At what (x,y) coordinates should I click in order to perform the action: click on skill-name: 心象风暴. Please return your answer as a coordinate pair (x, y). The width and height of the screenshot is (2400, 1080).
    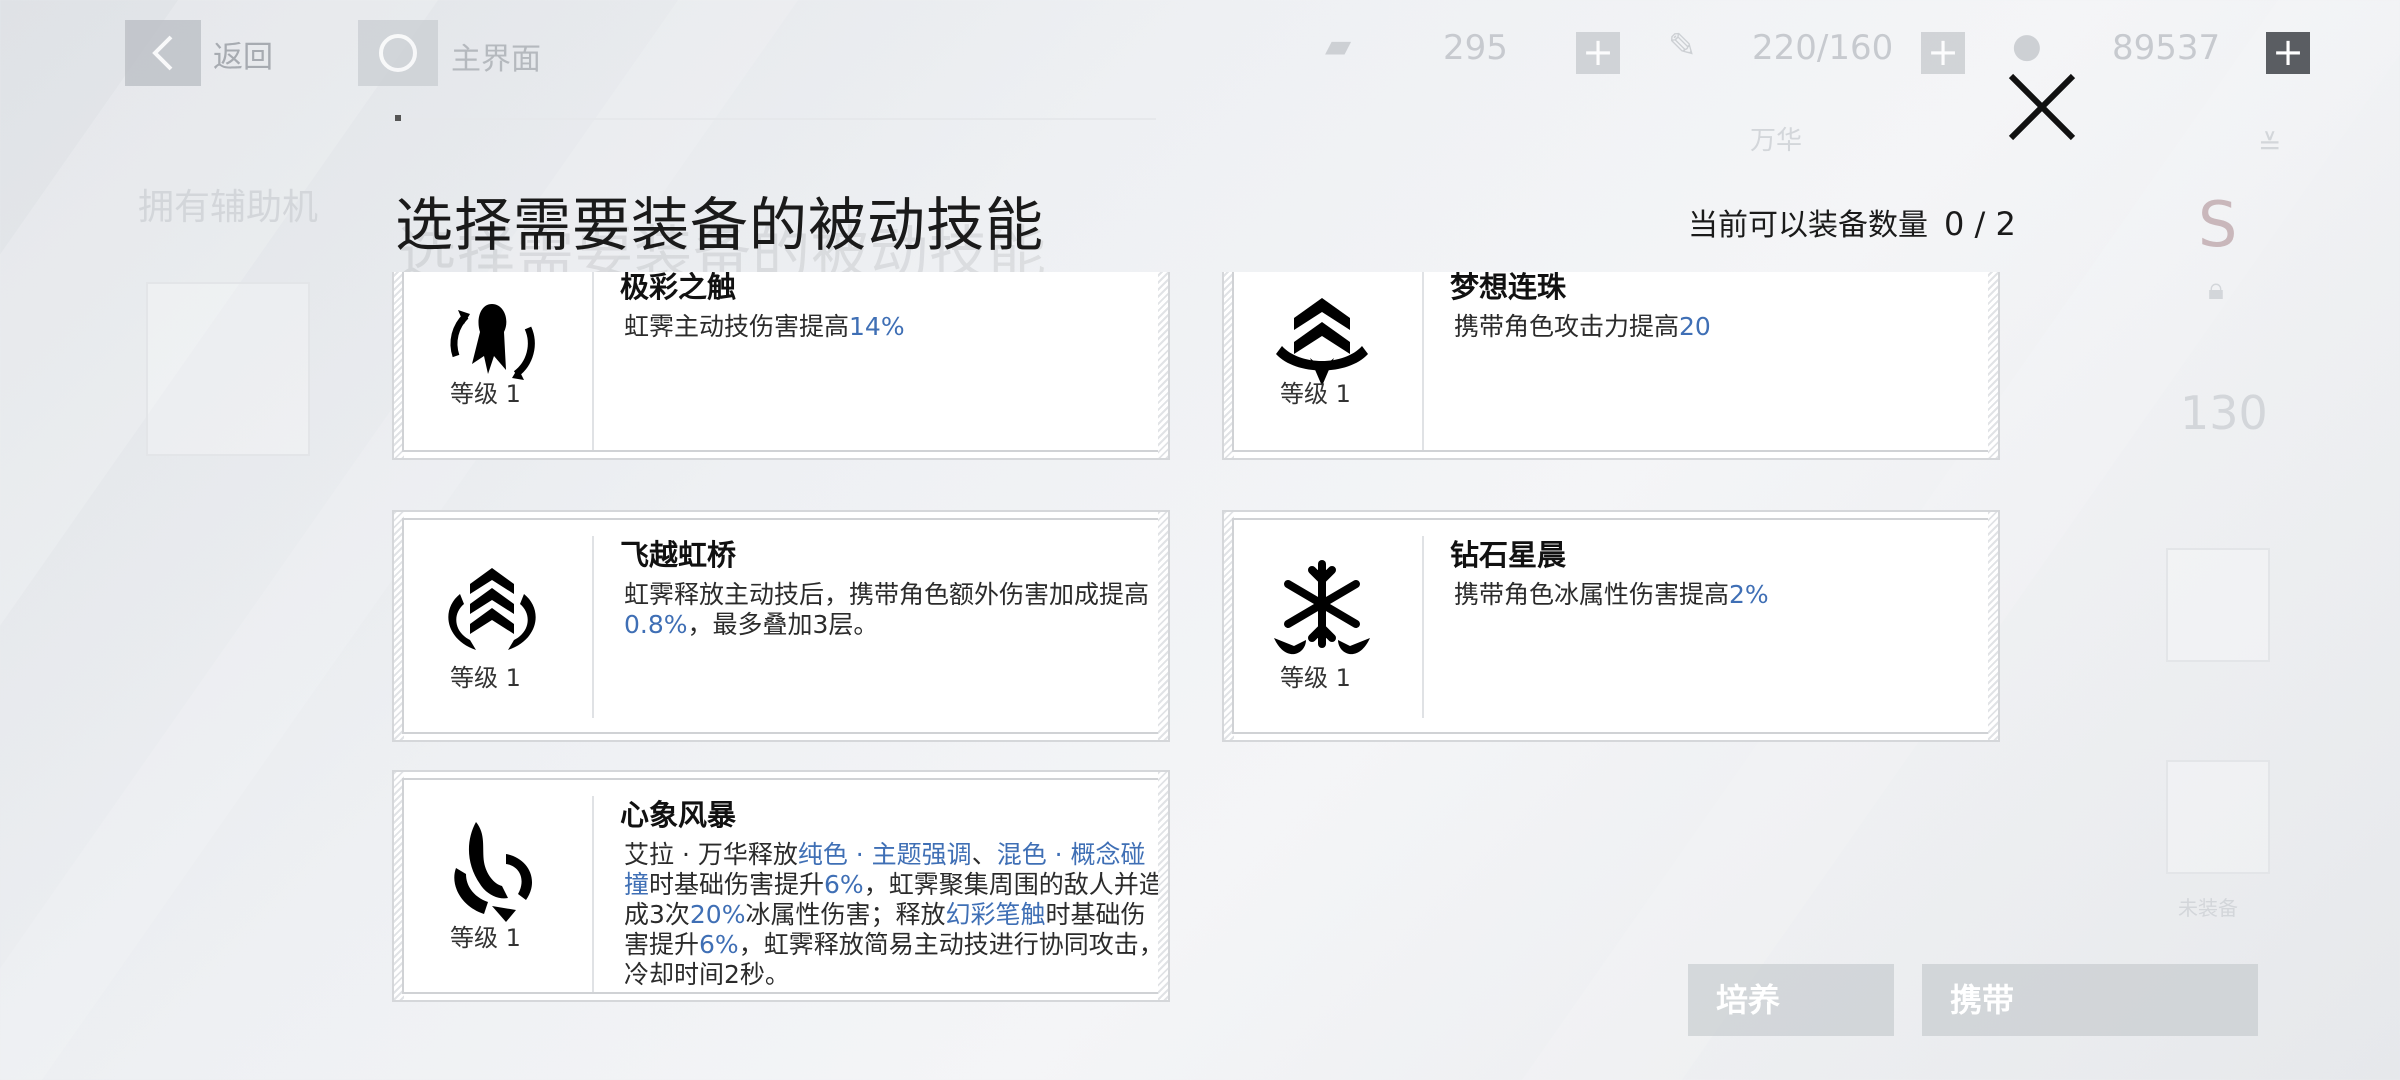
    Looking at the image, I should click on (678, 815).